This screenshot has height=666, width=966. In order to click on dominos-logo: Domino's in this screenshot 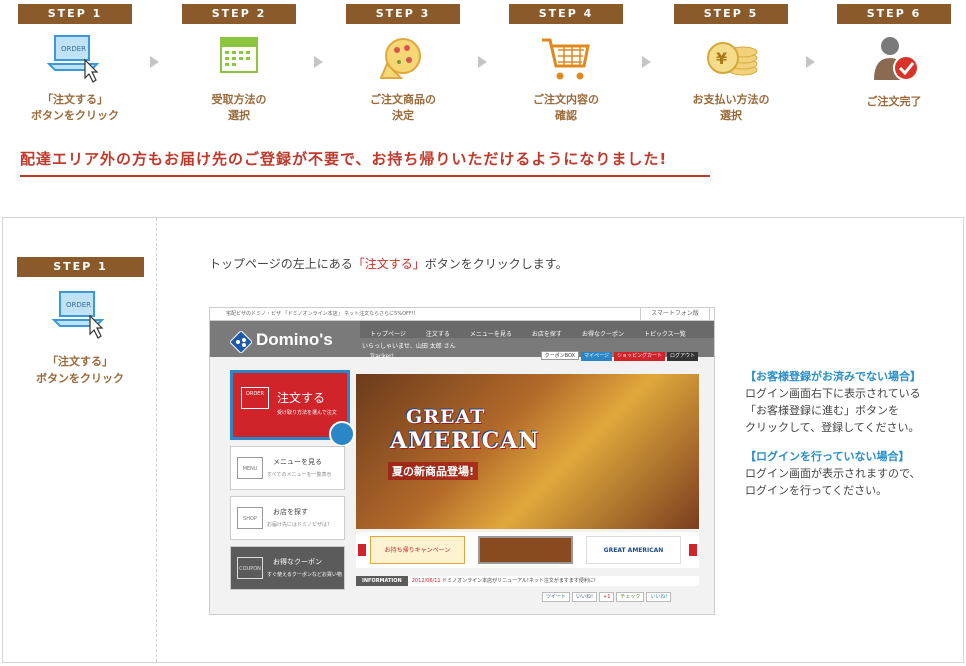, I will do `click(294, 341)`.